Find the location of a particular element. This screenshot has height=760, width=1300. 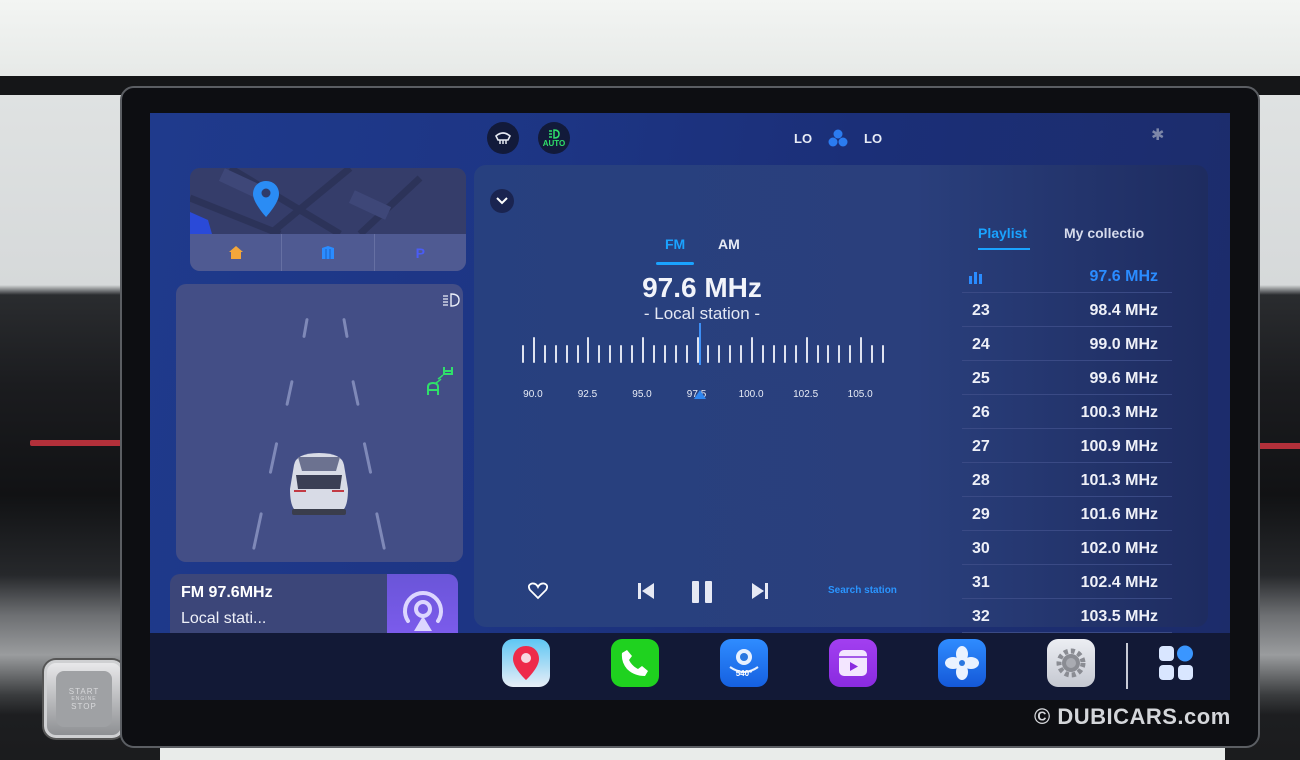

seek-previous-button is located at coordinates (646, 591).